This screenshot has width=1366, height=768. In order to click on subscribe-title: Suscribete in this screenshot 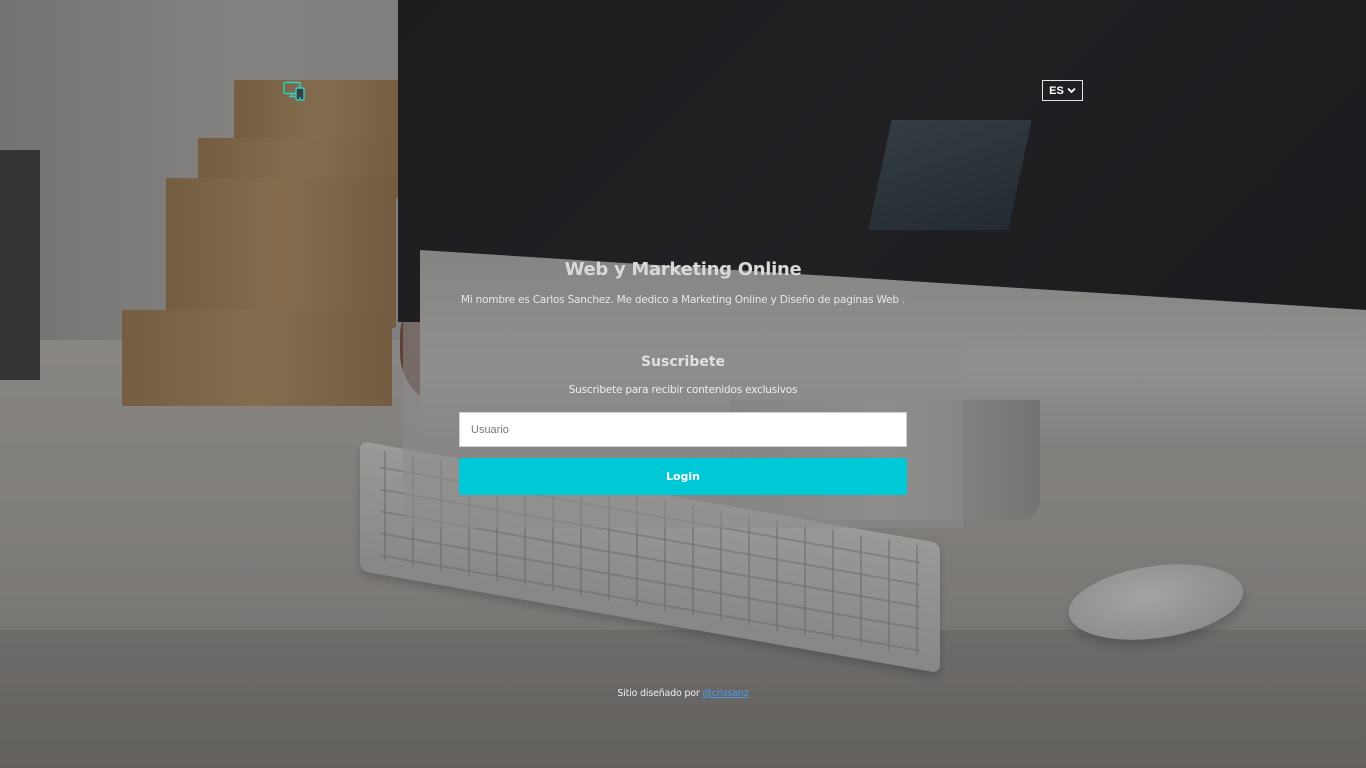, I will do `click(683, 362)`.